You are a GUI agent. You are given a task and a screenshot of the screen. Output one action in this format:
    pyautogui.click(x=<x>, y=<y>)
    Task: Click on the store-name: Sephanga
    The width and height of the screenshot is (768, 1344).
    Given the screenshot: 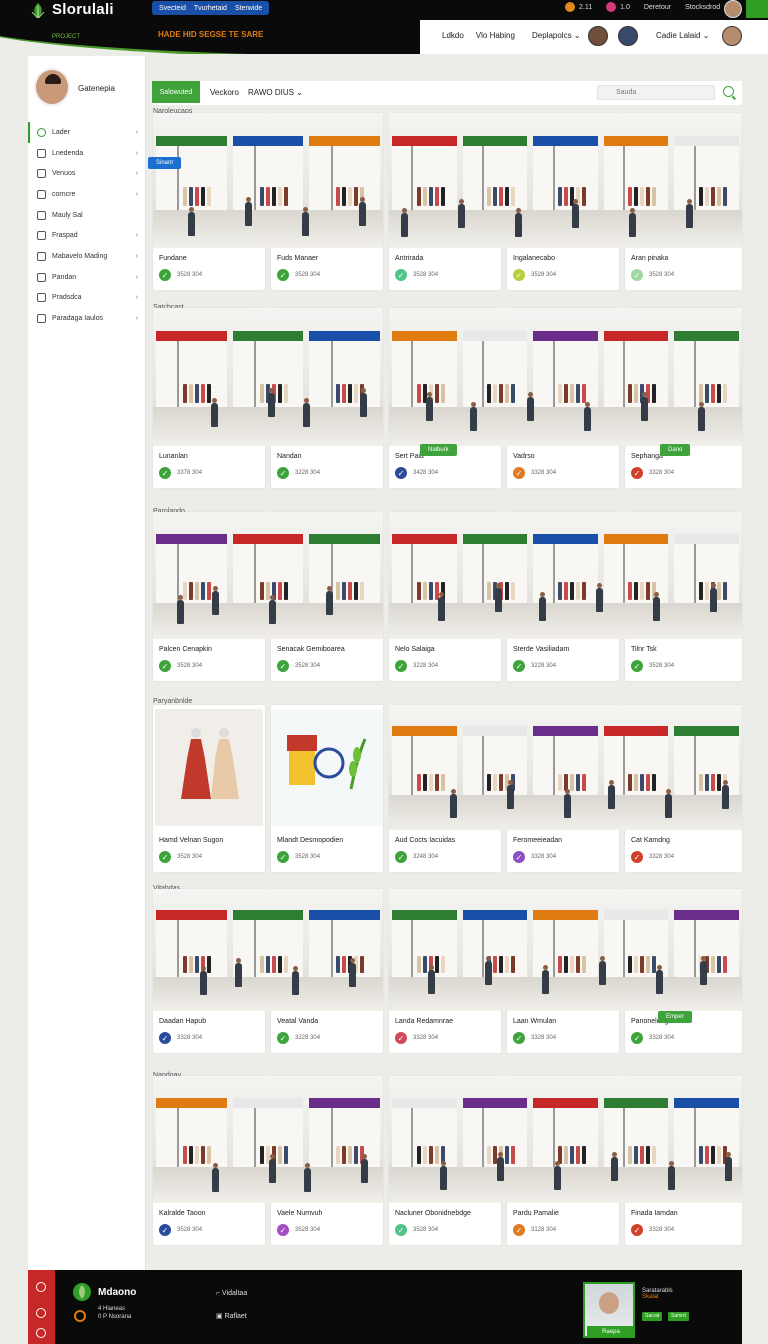 What is the action you would take?
    pyautogui.click(x=647, y=456)
    